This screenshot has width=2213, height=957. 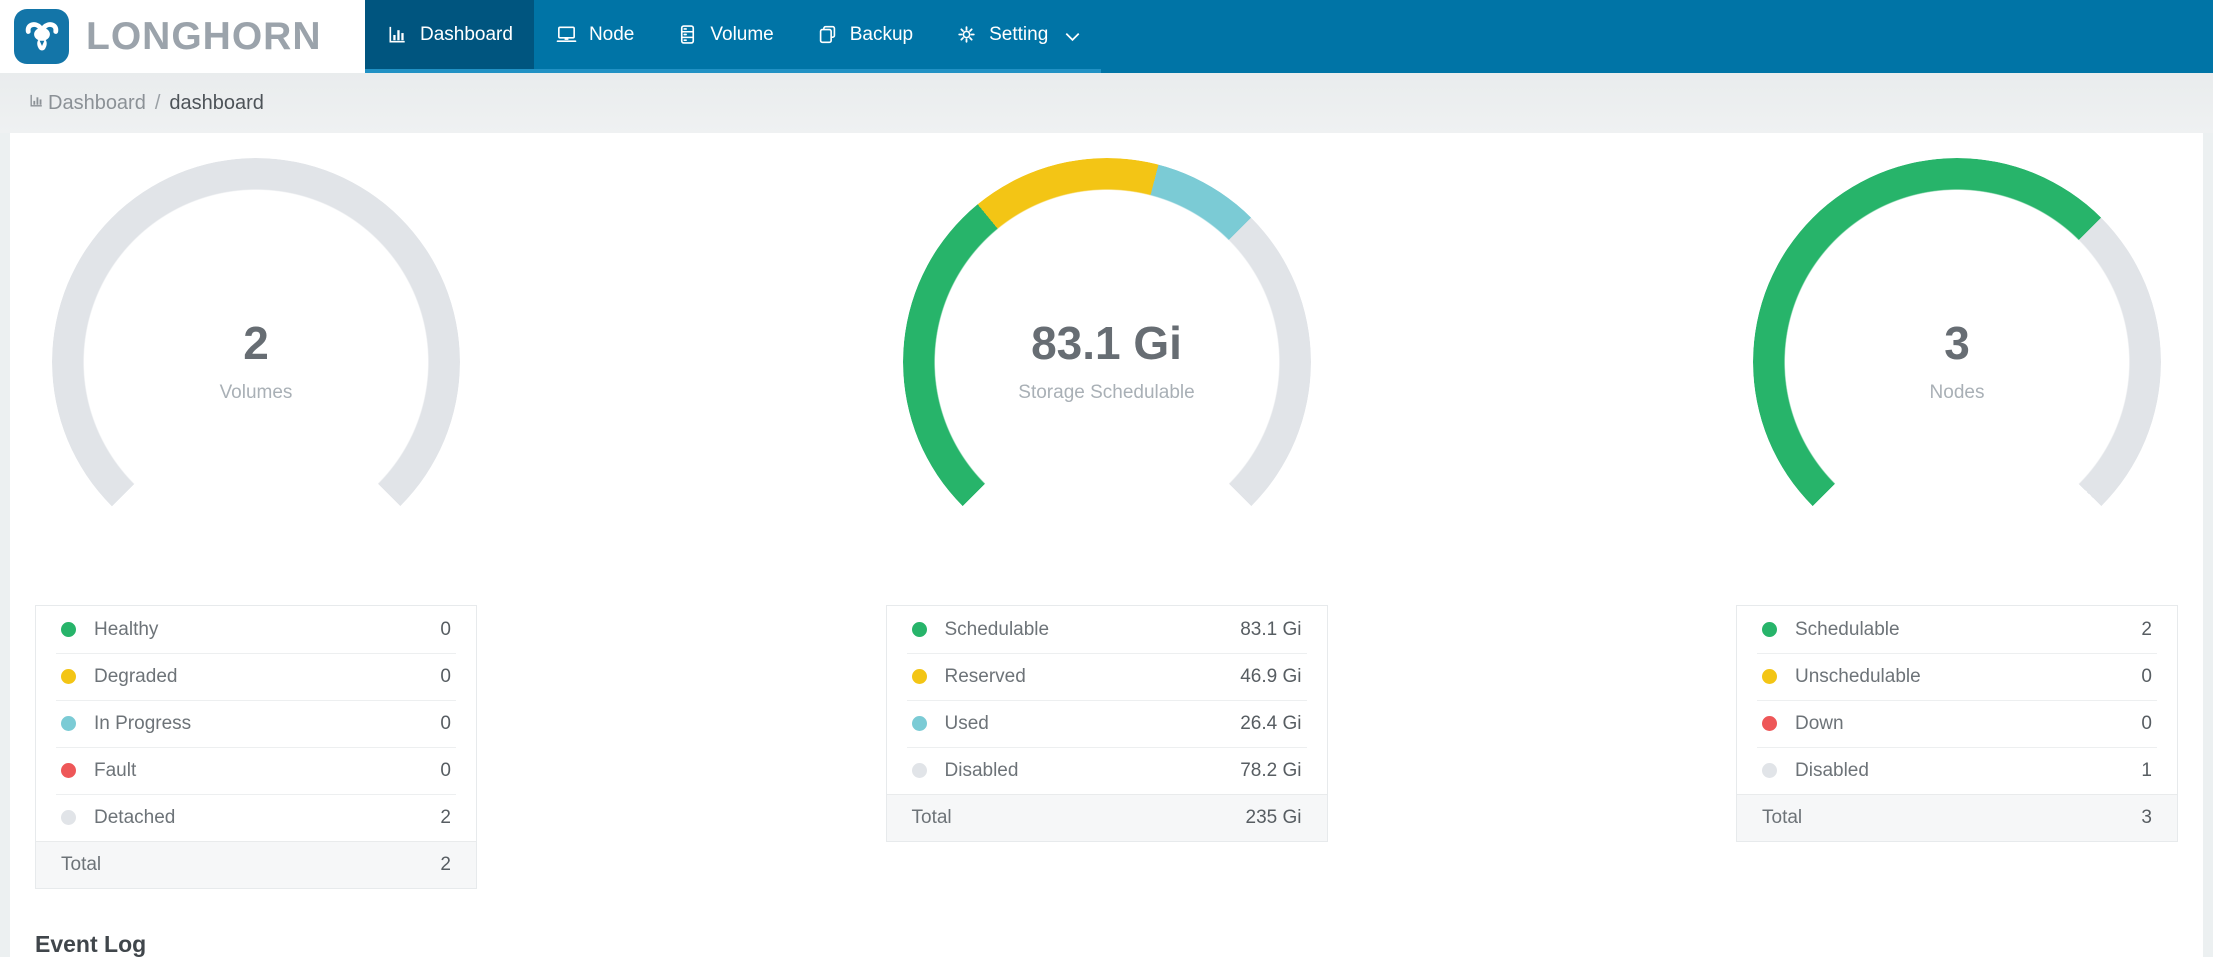 I want to click on brand-logo: LONGHORN, so click(x=182, y=36).